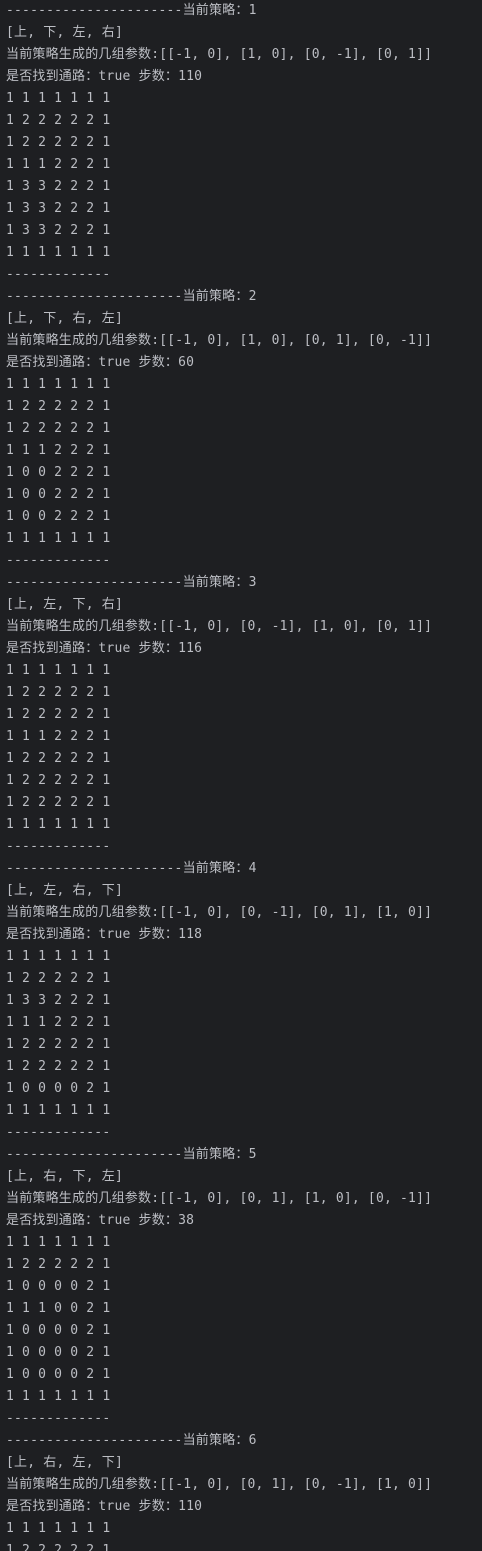 This screenshot has width=482, height=1551. What do you see at coordinates (100, 362) in the screenshot?
I see `console-line: 是否找到通路：true 步数：60` at bounding box center [100, 362].